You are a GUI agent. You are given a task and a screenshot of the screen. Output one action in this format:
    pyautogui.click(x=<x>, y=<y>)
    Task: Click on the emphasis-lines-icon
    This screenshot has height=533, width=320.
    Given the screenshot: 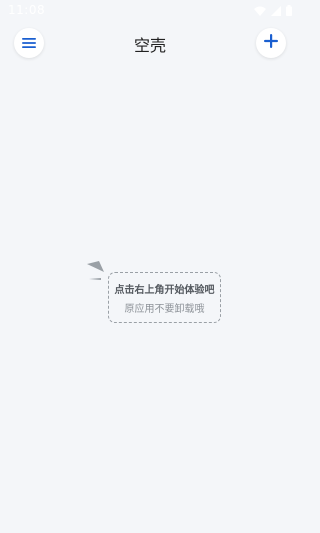 What is the action you would take?
    pyautogui.click(x=96, y=274)
    